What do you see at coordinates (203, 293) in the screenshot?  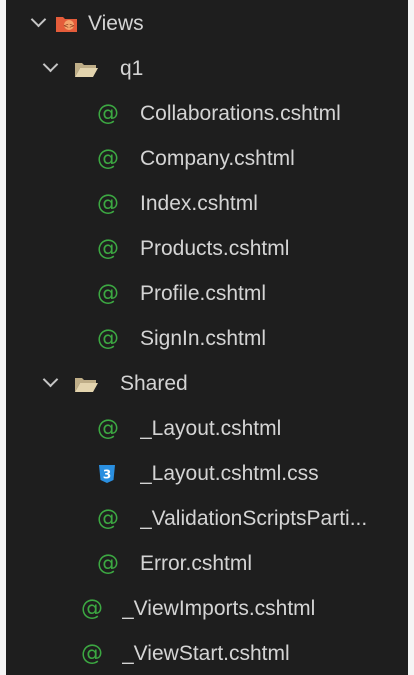 I see `file-label: Profile.cshtml` at bounding box center [203, 293].